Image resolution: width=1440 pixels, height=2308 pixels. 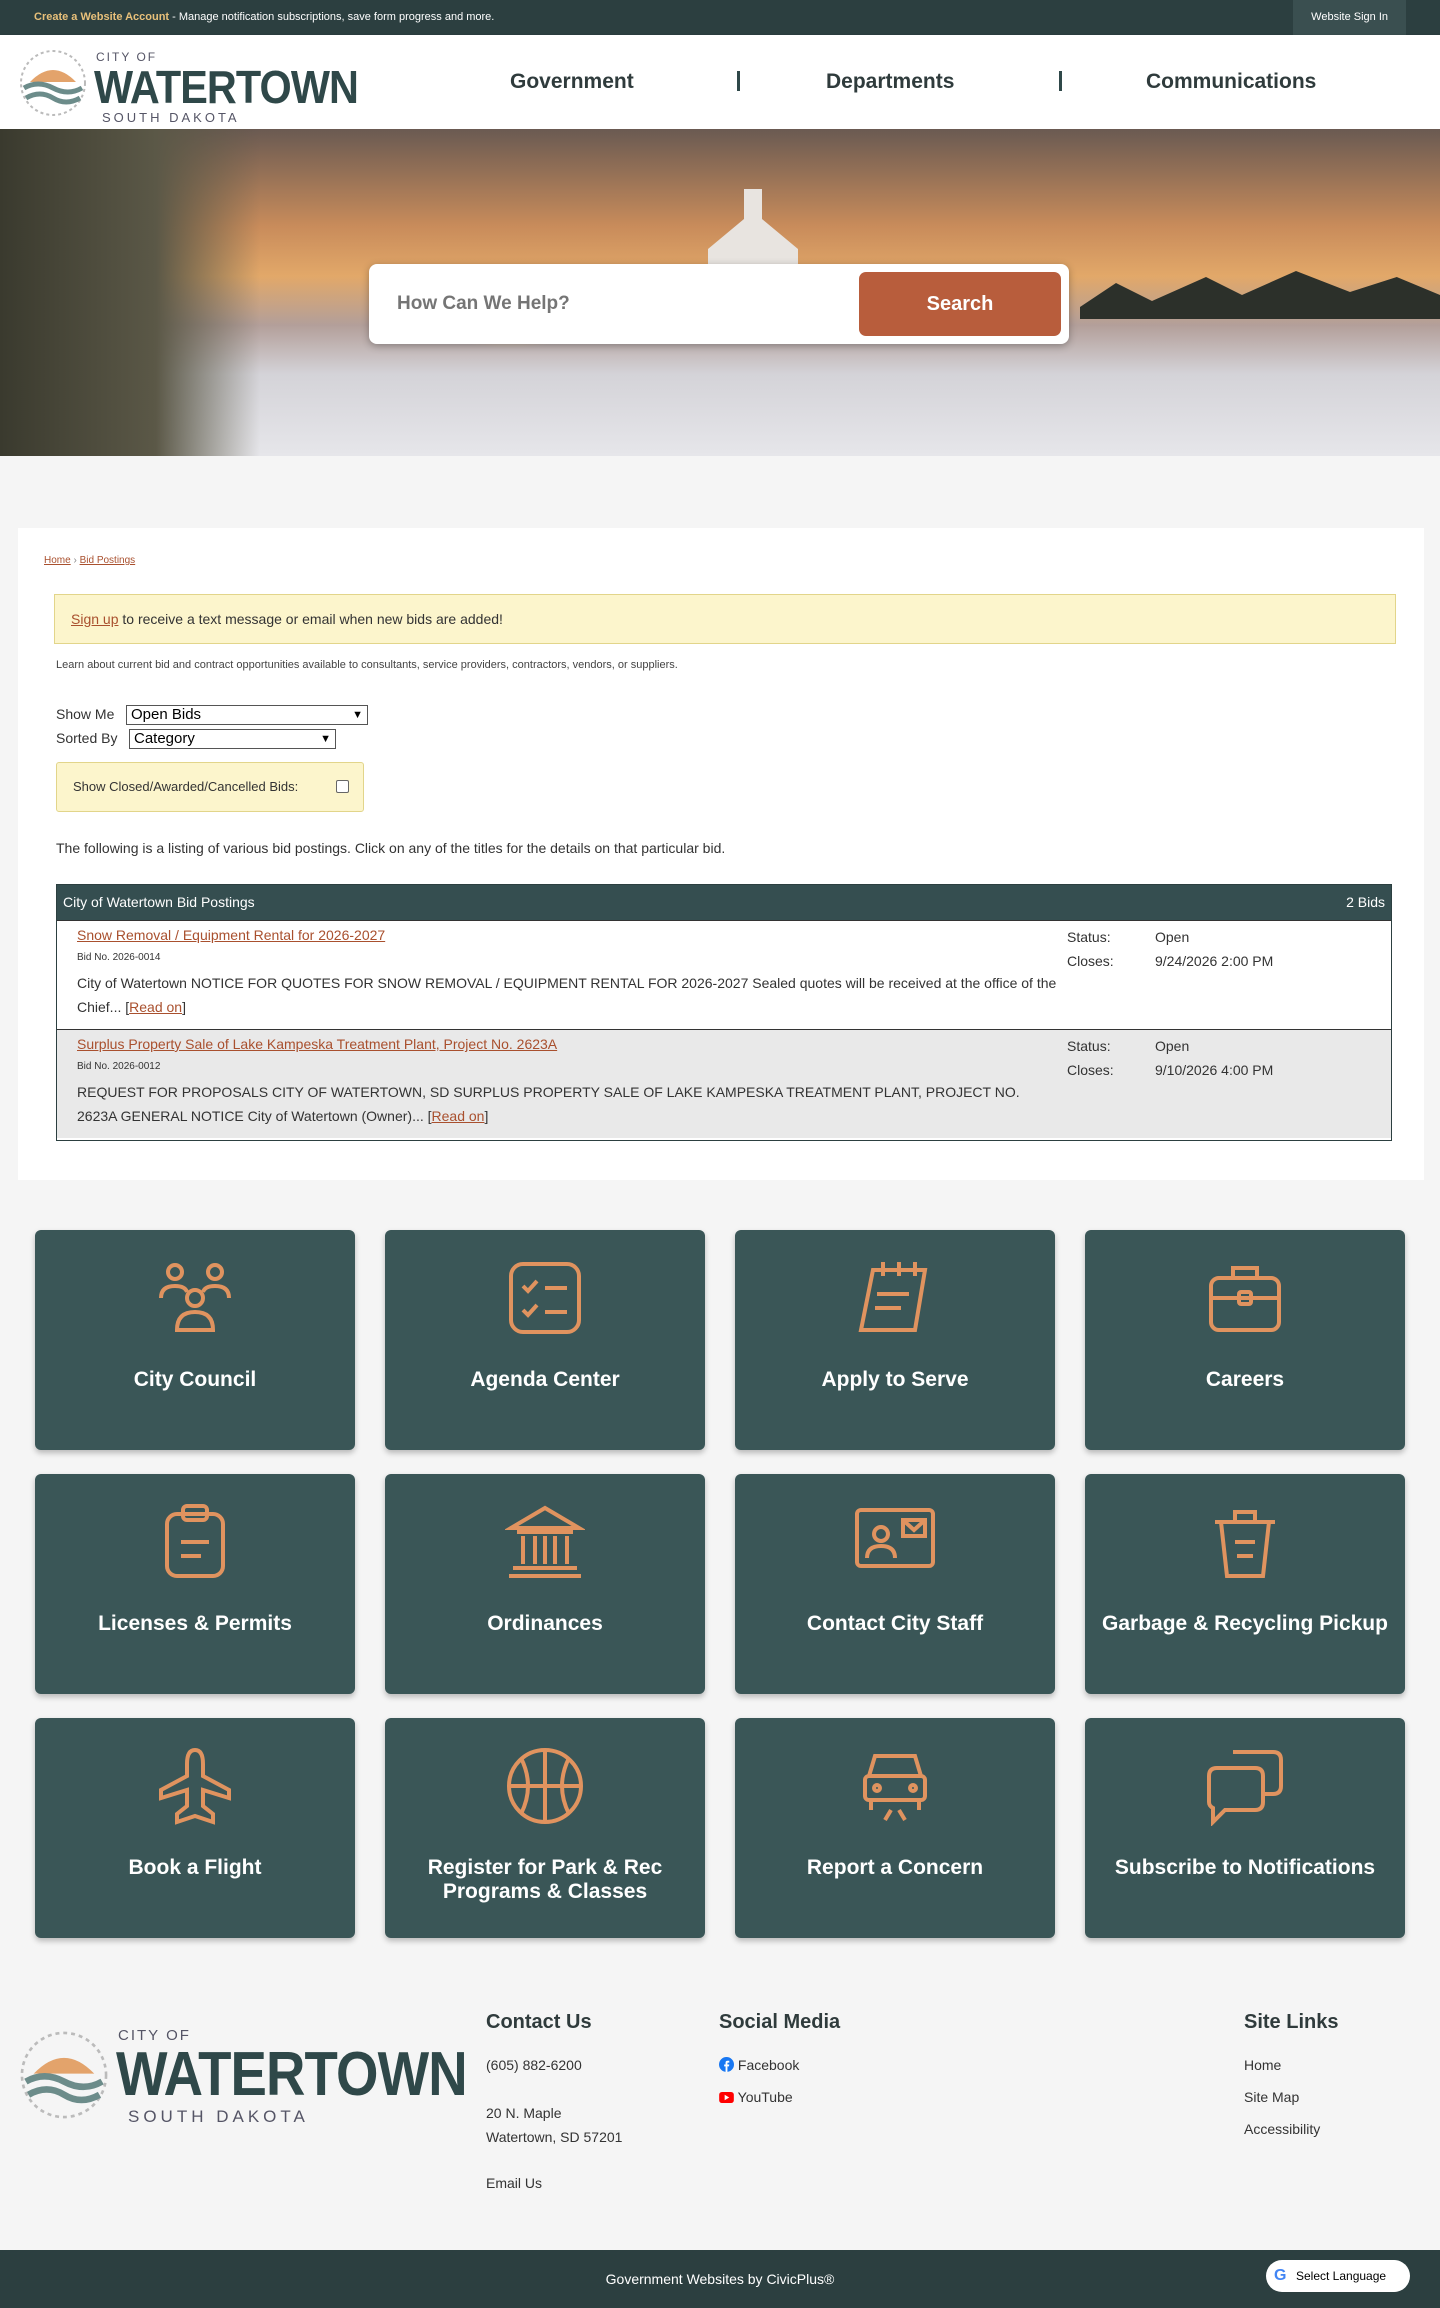 I want to click on basketball-icon, so click(x=545, y=1786).